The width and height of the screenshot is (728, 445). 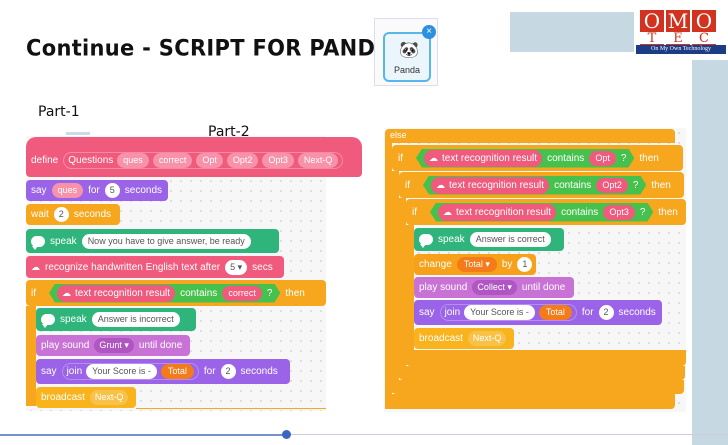 I want to click on scroll-marker, so click(x=78, y=133).